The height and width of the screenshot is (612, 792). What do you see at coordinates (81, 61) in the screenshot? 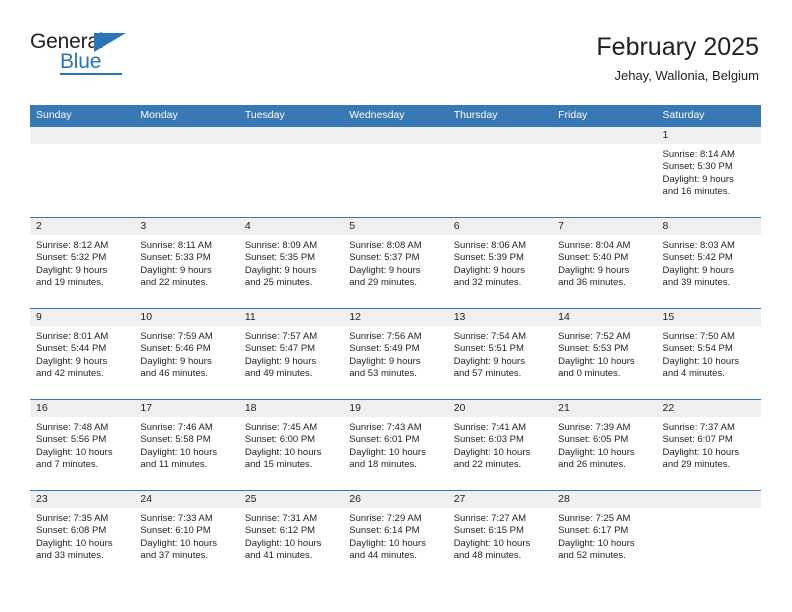
I see `logo-text-blue: Blue` at bounding box center [81, 61].